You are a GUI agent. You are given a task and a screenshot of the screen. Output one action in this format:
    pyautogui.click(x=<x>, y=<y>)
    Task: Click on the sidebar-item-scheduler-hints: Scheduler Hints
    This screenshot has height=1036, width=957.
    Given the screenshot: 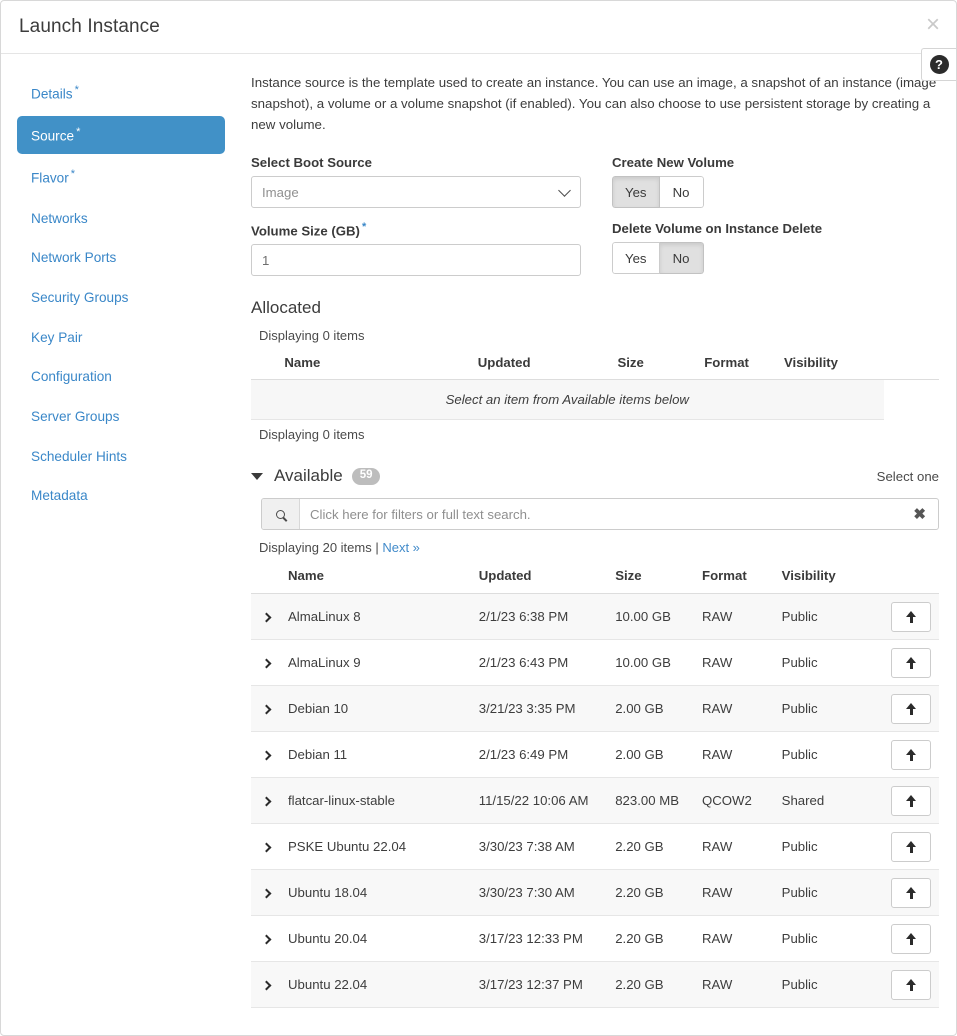 What is the action you would take?
    pyautogui.click(x=121, y=457)
    